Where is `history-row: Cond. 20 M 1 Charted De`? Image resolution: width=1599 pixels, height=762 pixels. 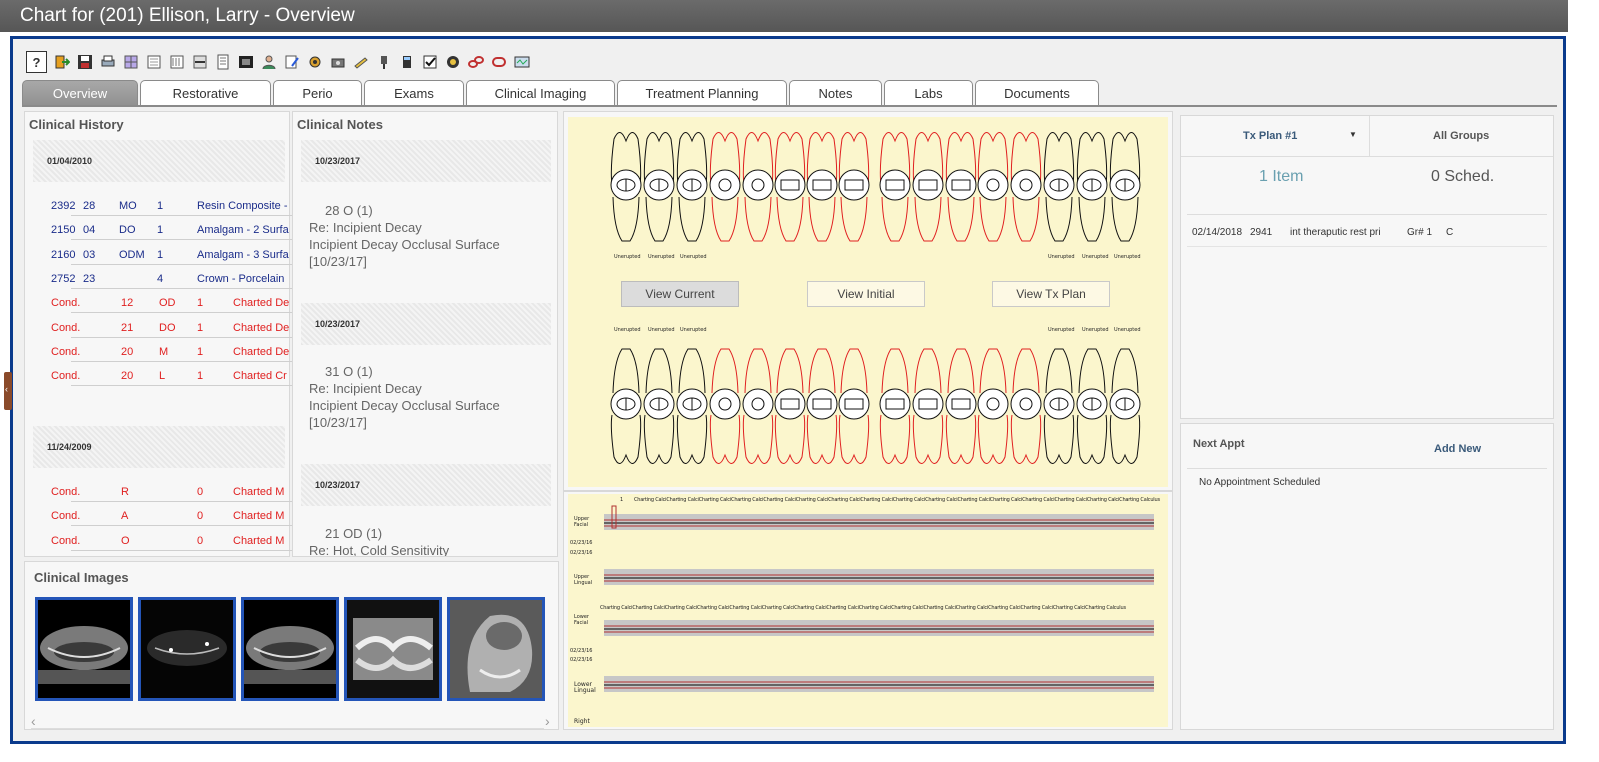 history-row: Cond. 20 M 1 Charted De is located at coordinates (168, 353).